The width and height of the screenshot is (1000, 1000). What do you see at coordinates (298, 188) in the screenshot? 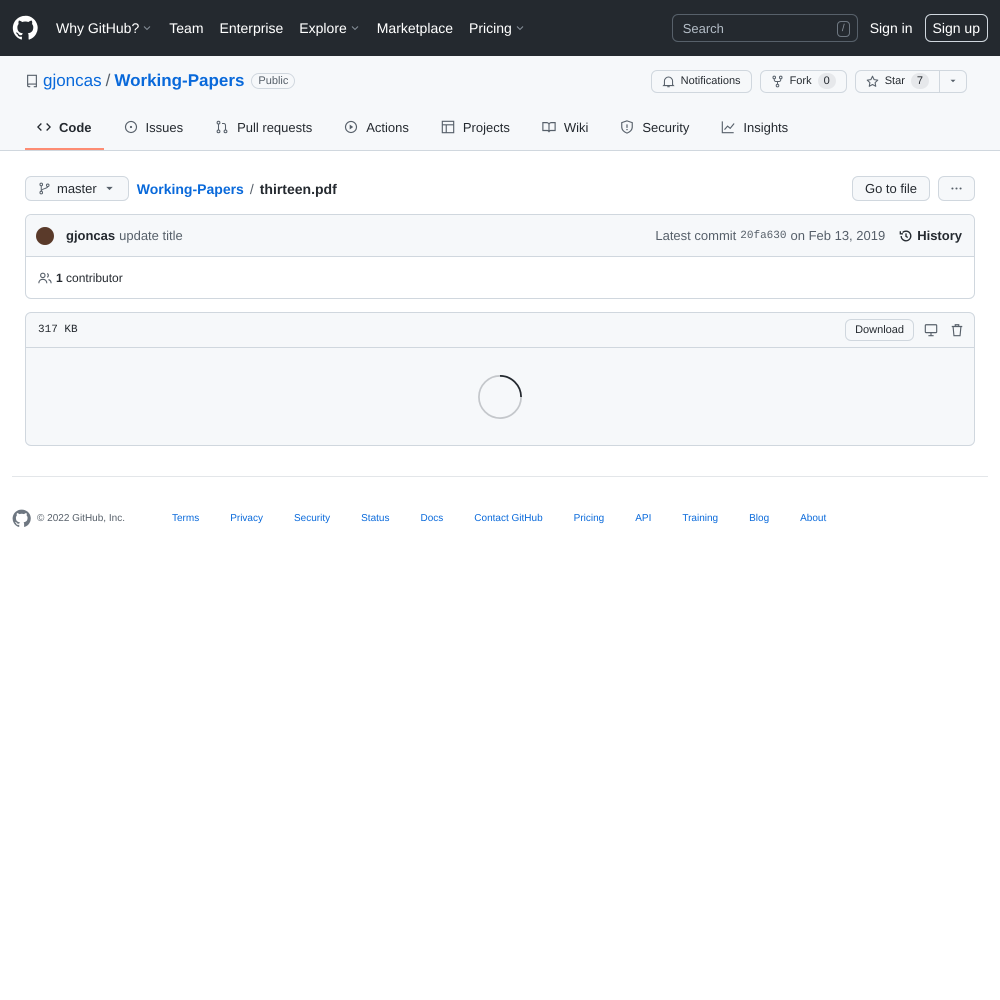
I see `file-name: thirteen.pdf` at bounding box center [298, 188].